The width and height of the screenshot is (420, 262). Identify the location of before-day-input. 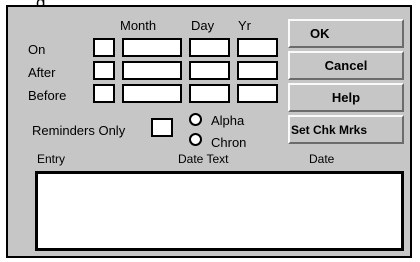
(209, 93).